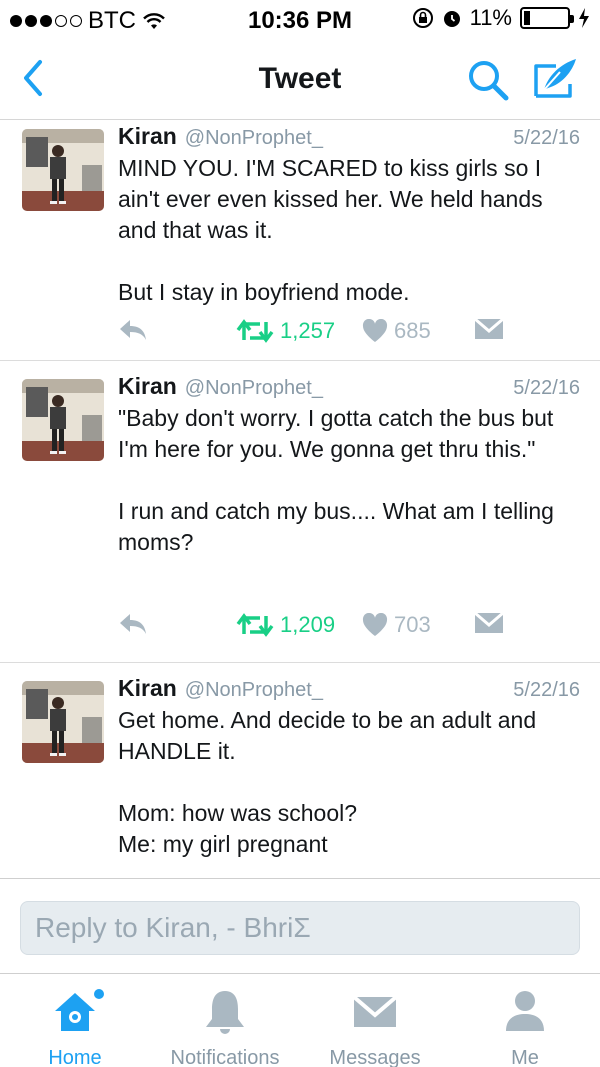 The width and height of the screenshot is (600, 1067). I want to click on new-content-indicator, so click(99, 994).